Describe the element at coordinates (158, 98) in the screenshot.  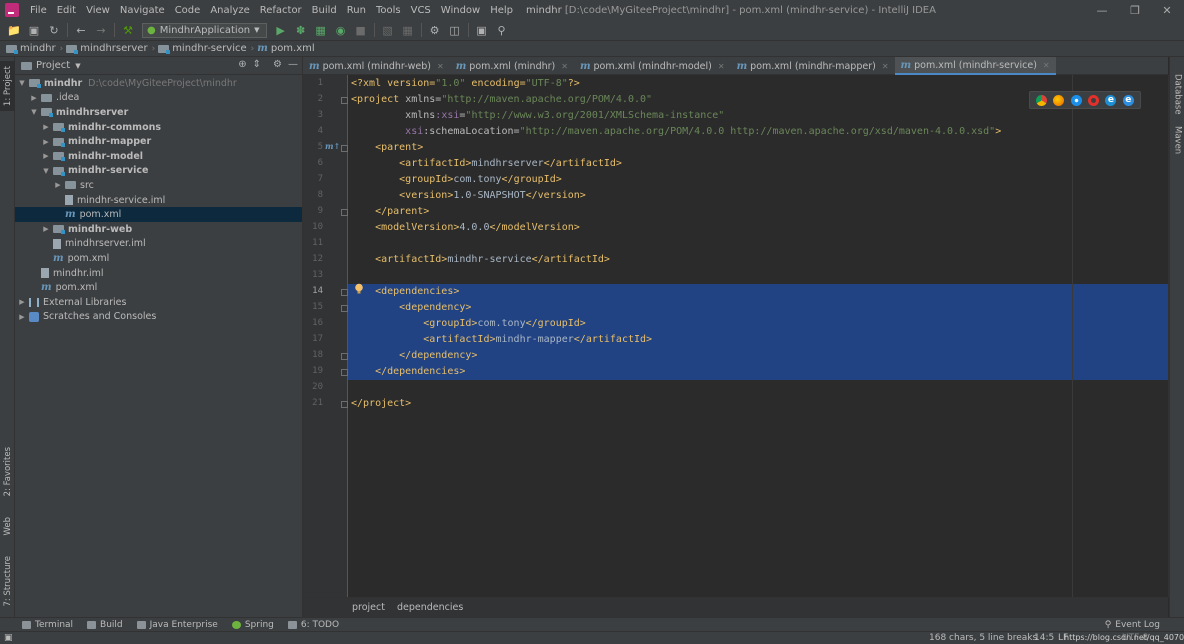
I see `tree-item: ▶ .idea` at that location.